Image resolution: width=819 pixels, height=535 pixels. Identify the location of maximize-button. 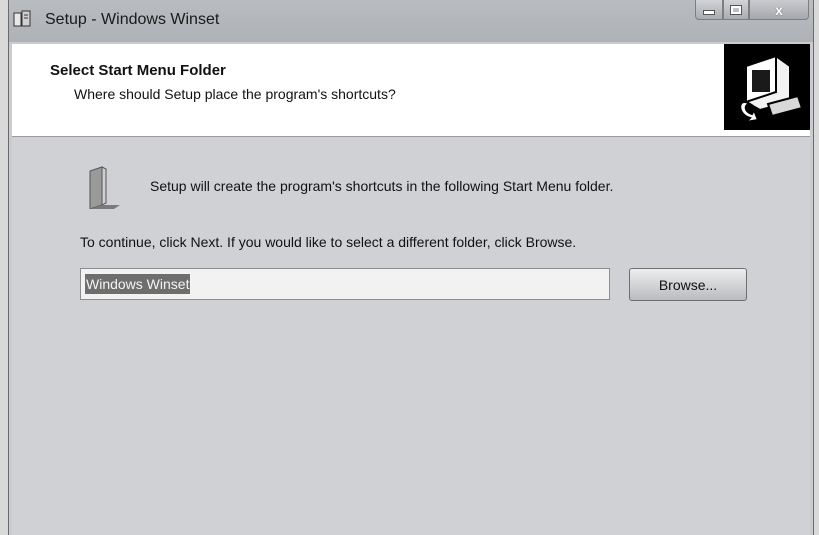
(736, 10).